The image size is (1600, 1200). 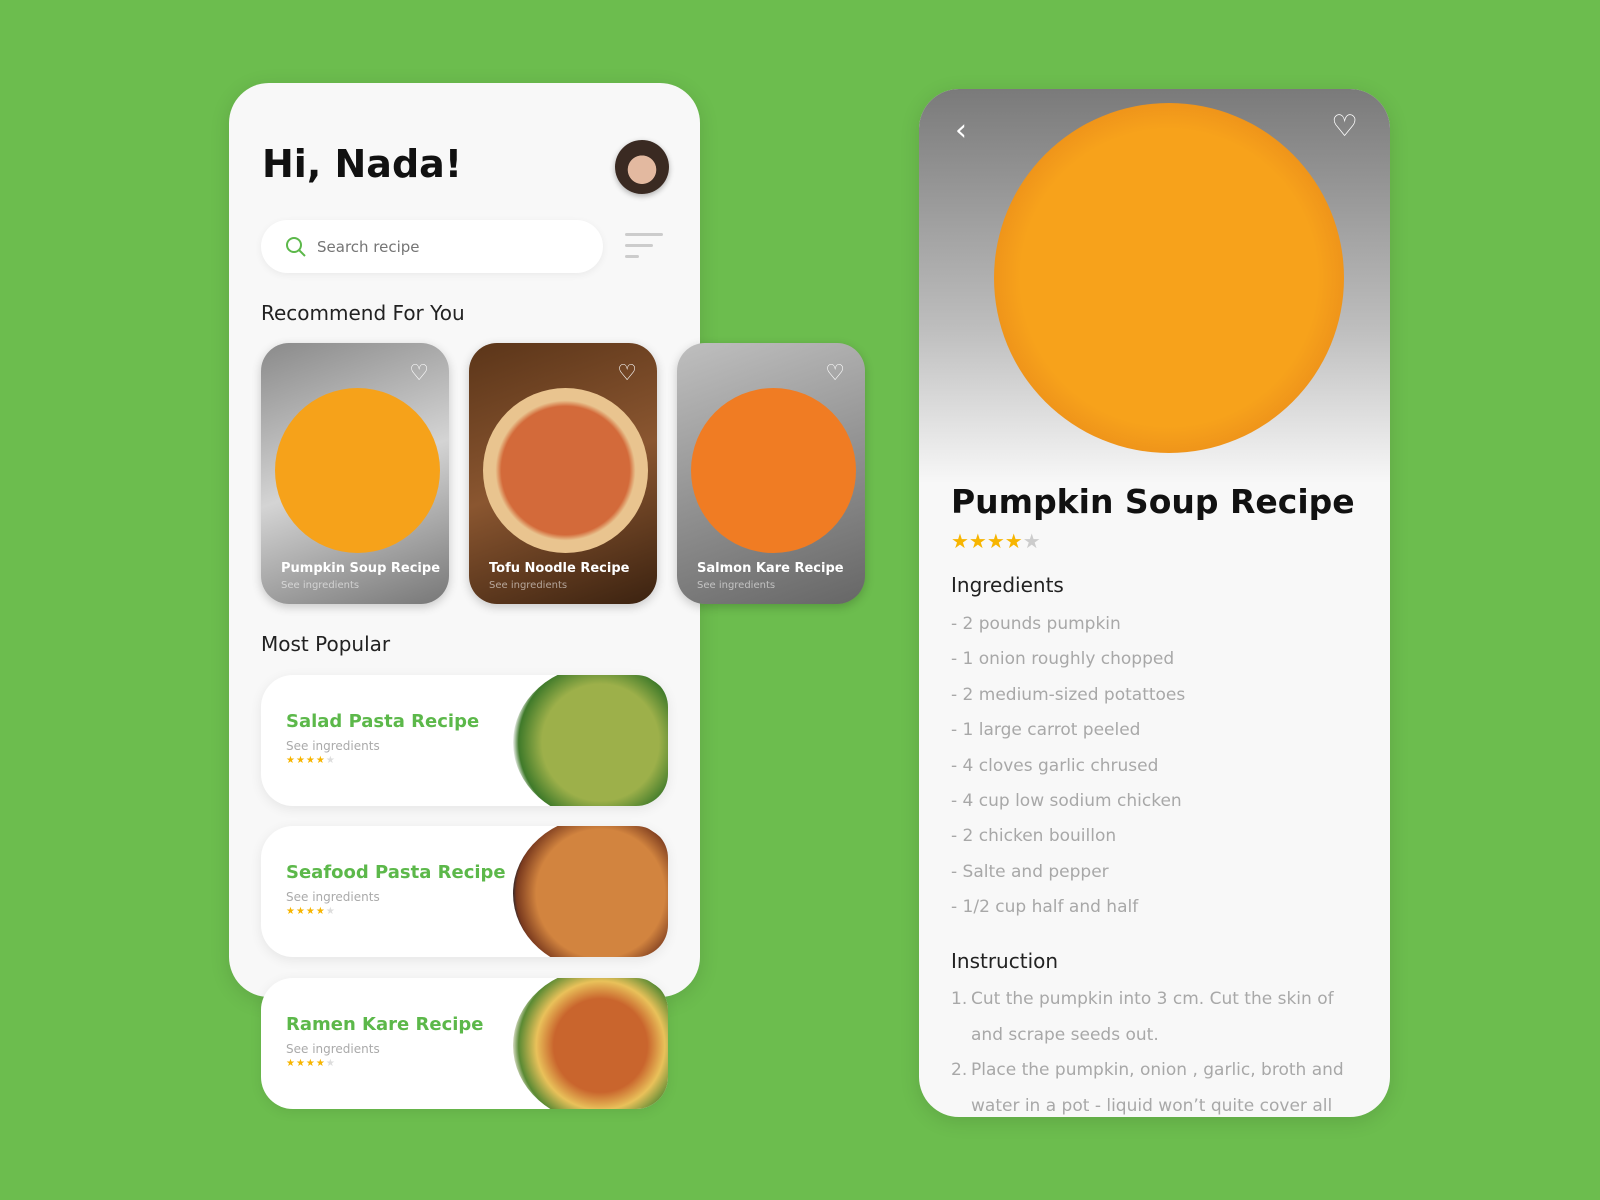 What do you see at coordinates (385, 1024) in the screenshot?
I see `item-title: Ramen Kare Recipe` at bounding box center [385, 1024].